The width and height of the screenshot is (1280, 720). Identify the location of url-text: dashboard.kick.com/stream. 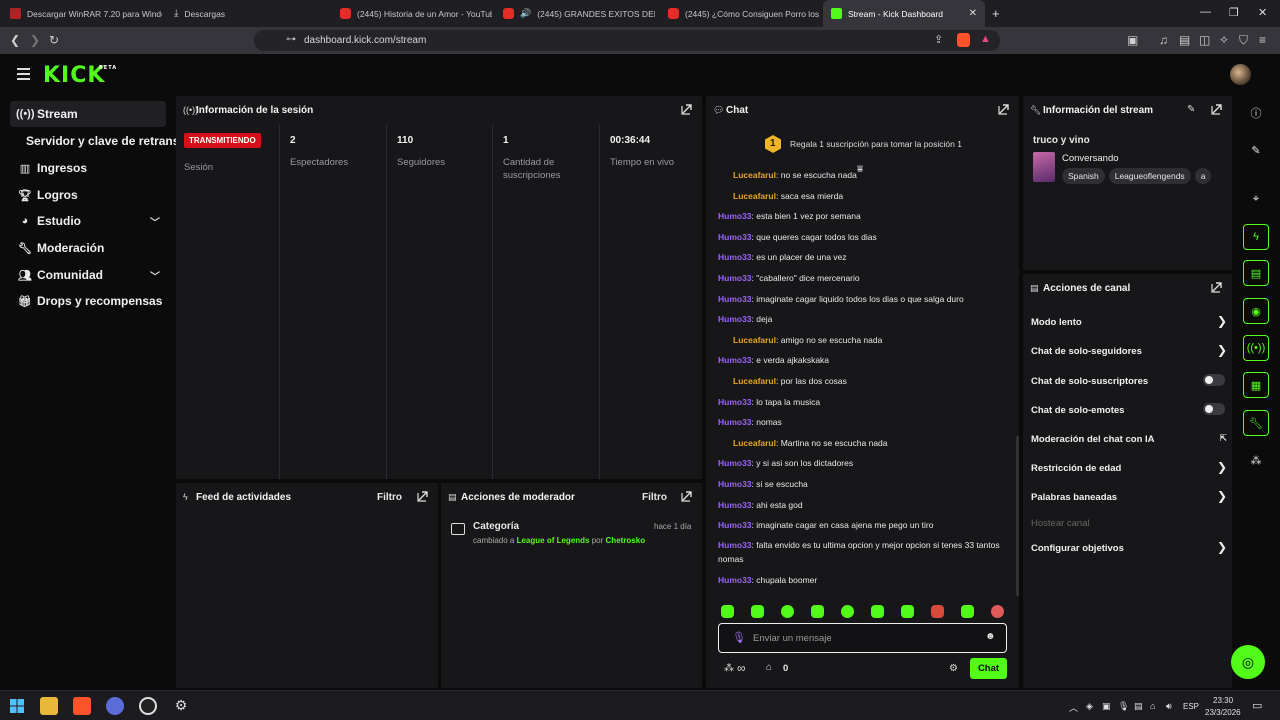
(365, 40).